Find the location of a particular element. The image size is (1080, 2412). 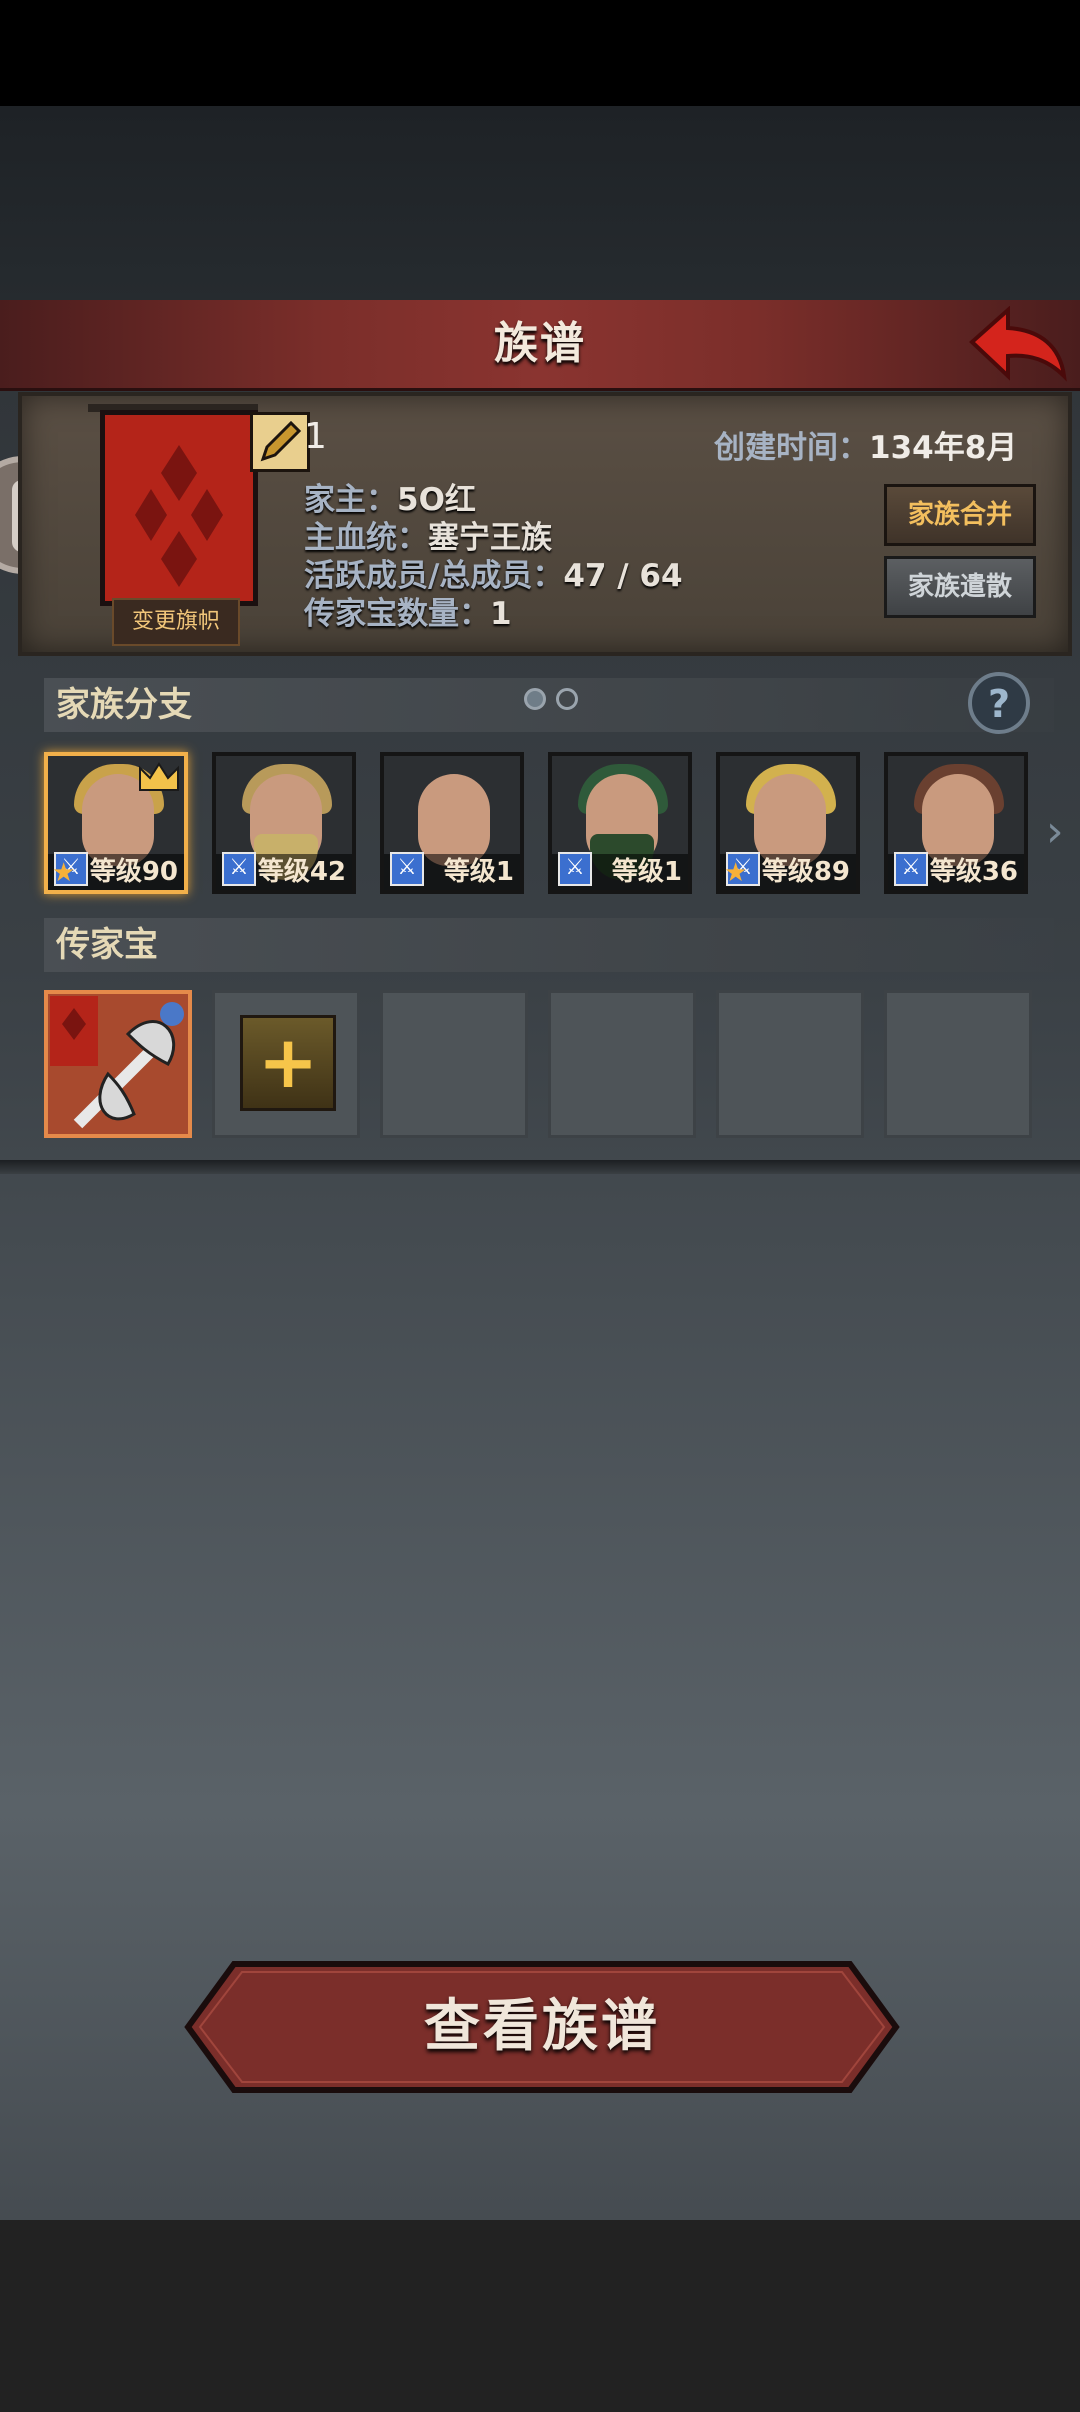

next-arrow-icon: › is located at coordinates (1055, 831).